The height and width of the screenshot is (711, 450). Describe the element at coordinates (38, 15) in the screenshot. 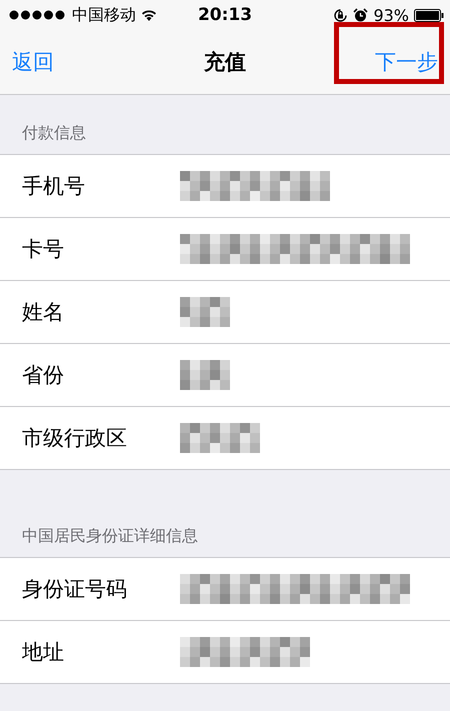

I see `signal-icon` at that location.